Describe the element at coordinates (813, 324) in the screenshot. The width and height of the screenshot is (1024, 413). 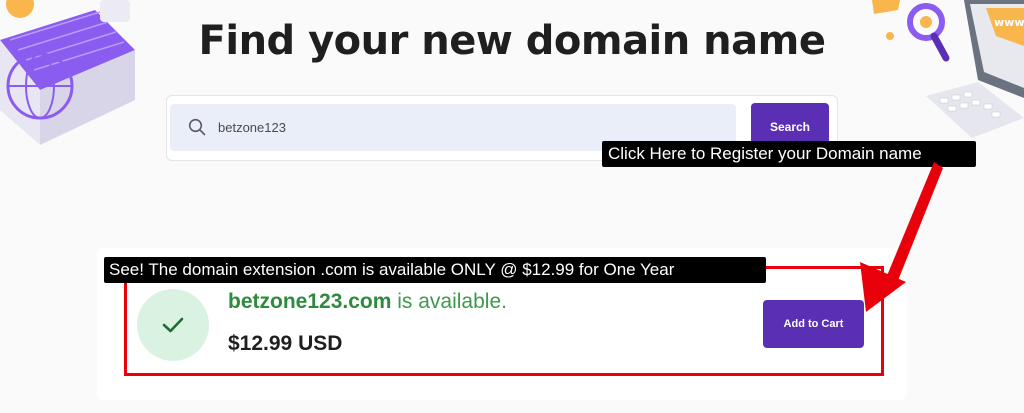
I see `add-to-cart-button: Add to Cart` at that location.